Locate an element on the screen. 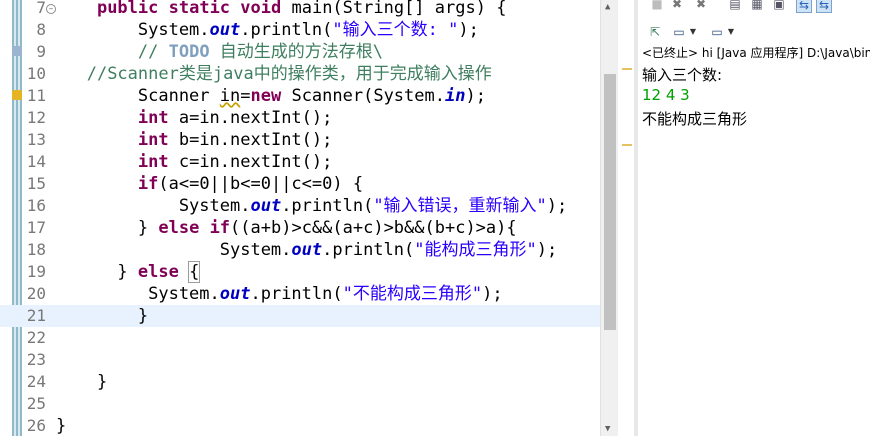 The height and width of the screenshot is (436, 870). line-number: 8 is located at coordinates (41, 29).